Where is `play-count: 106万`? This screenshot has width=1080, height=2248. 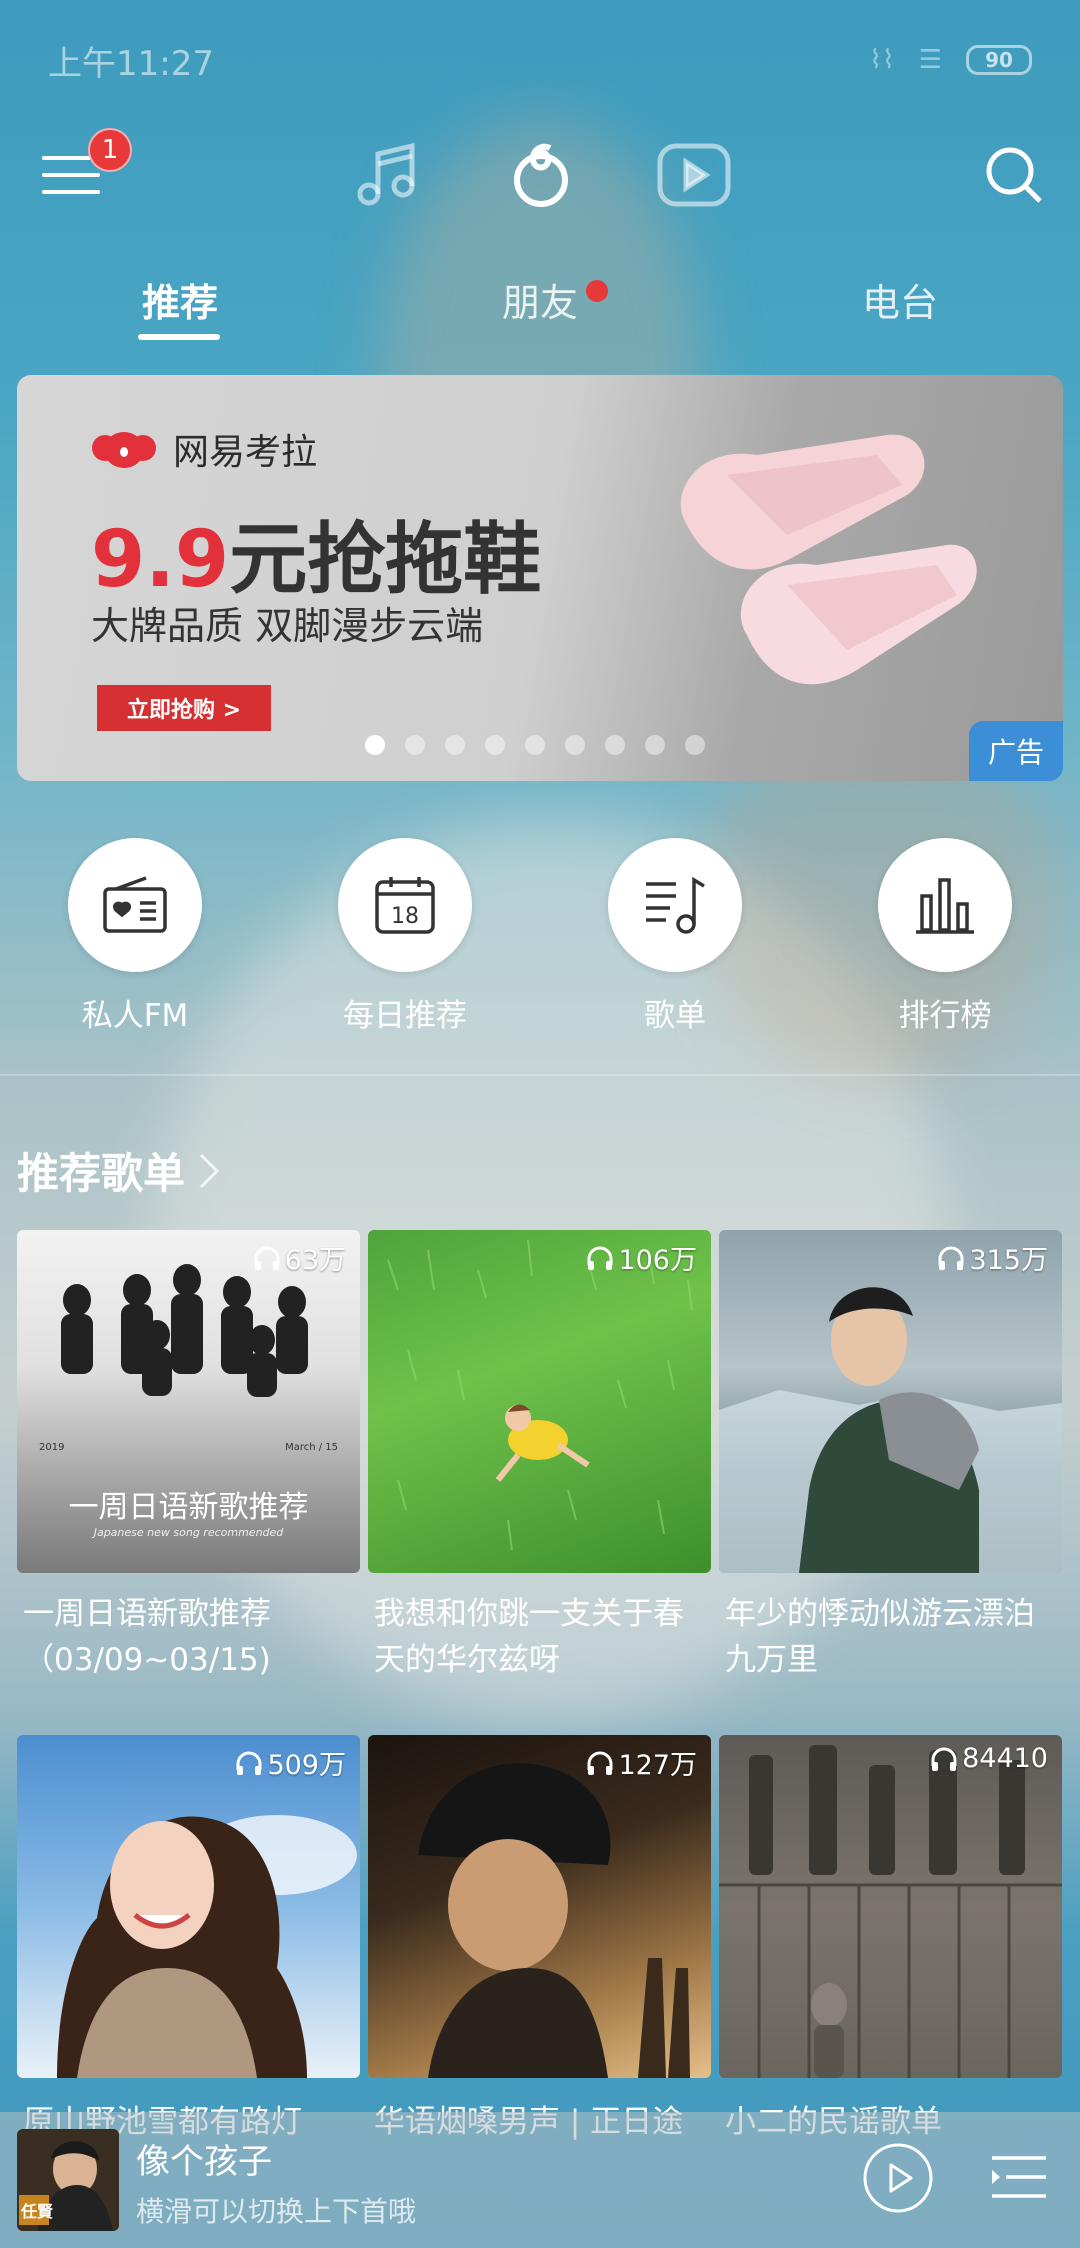
play-count: 106万 is located at coordinates (641, 1257).